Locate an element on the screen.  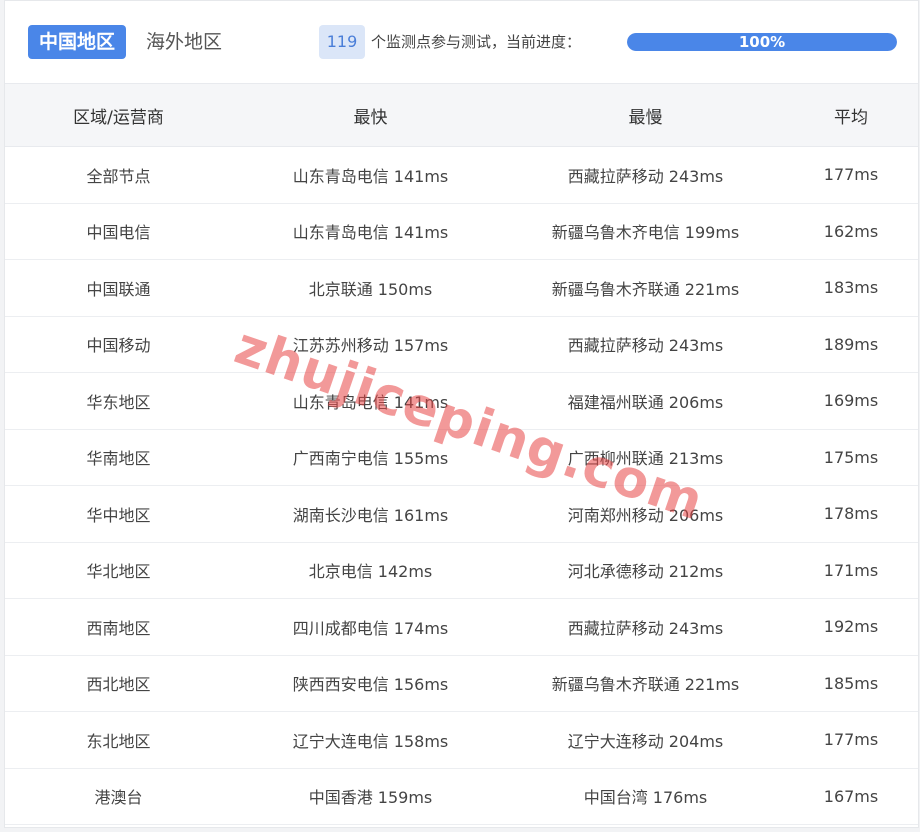
cell-slowest: 河南郑州移动 206ms is located at coordinates (645, 514).